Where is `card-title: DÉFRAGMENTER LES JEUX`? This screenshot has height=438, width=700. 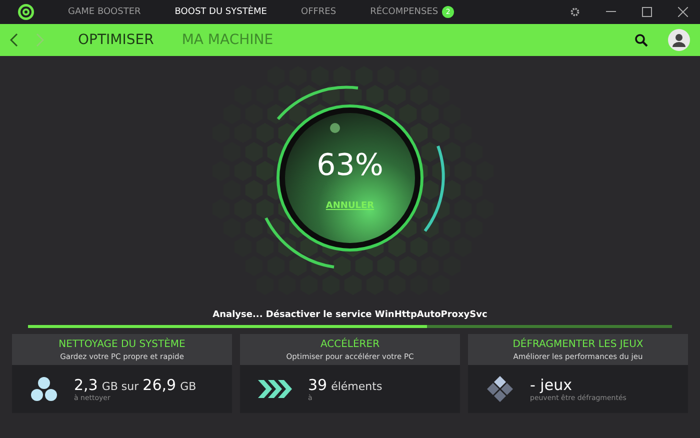
card-title: DÉFRAGMENTER LES JEUX is located at coordinates (578, 344).